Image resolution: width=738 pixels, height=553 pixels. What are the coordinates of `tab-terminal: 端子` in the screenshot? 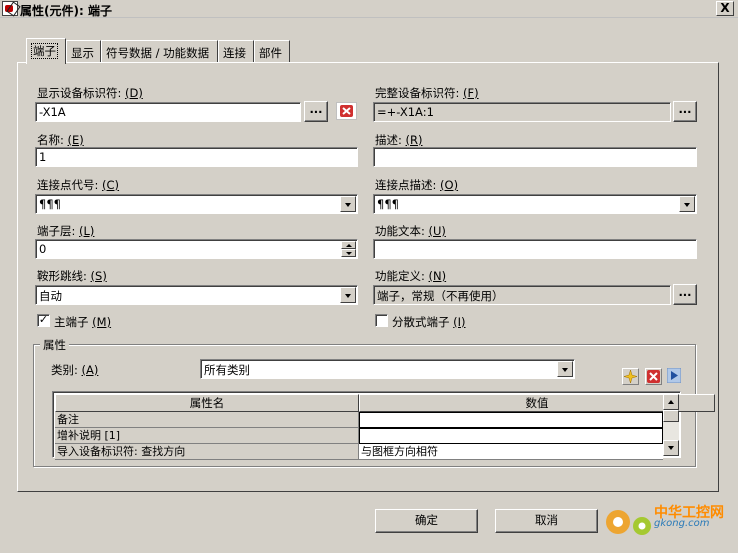 It's located at (46, 51).